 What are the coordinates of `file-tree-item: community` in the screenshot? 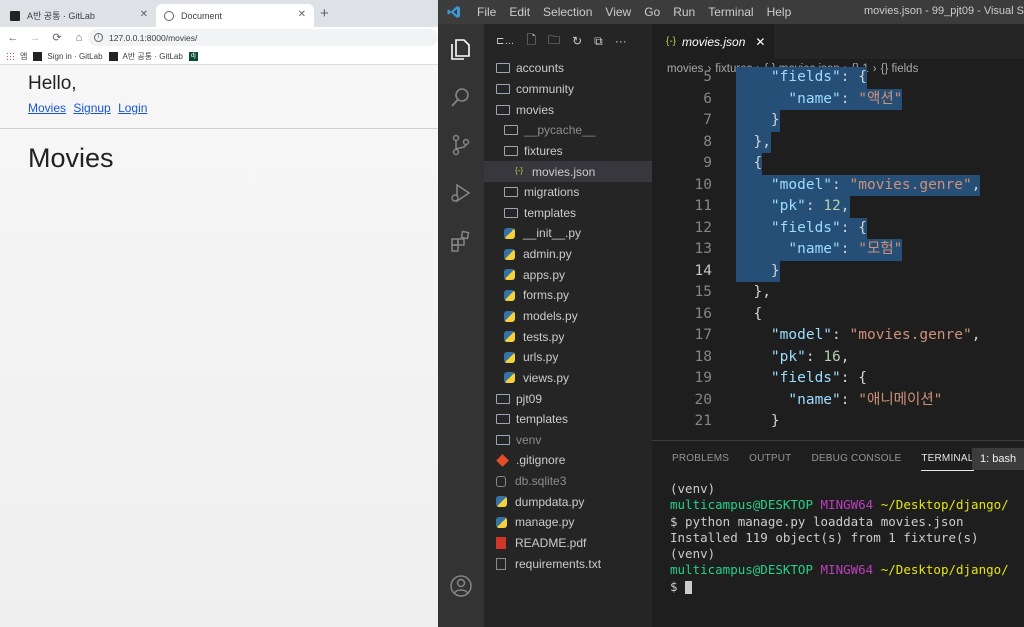 It's located at (568, 89).